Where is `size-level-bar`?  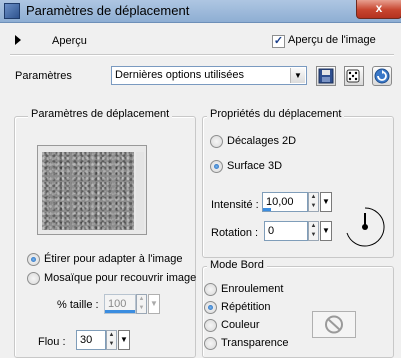 size-level-bar is located at coordinates (120, 311).